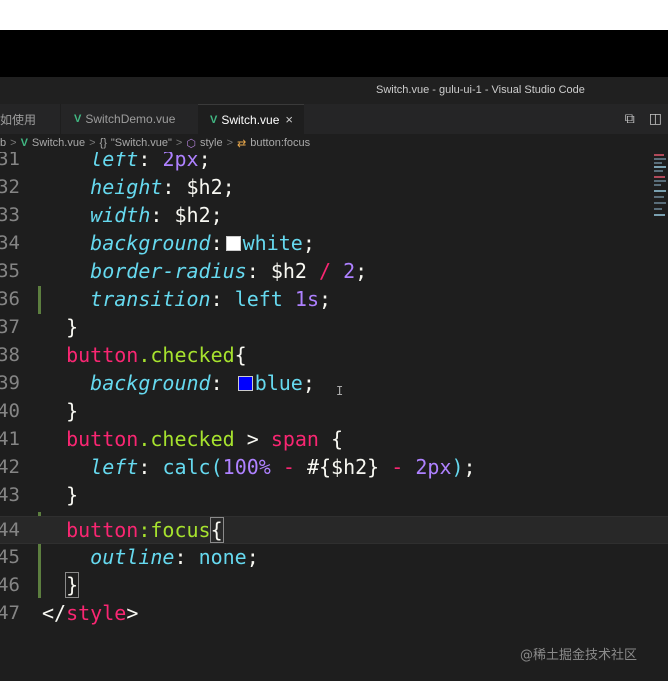 The image size is (668, 681). What do you see at coordinates (340, 391) in the screenshot?
I see `mouse-ibeam-cursor: I` at bounding box center [340, 391].